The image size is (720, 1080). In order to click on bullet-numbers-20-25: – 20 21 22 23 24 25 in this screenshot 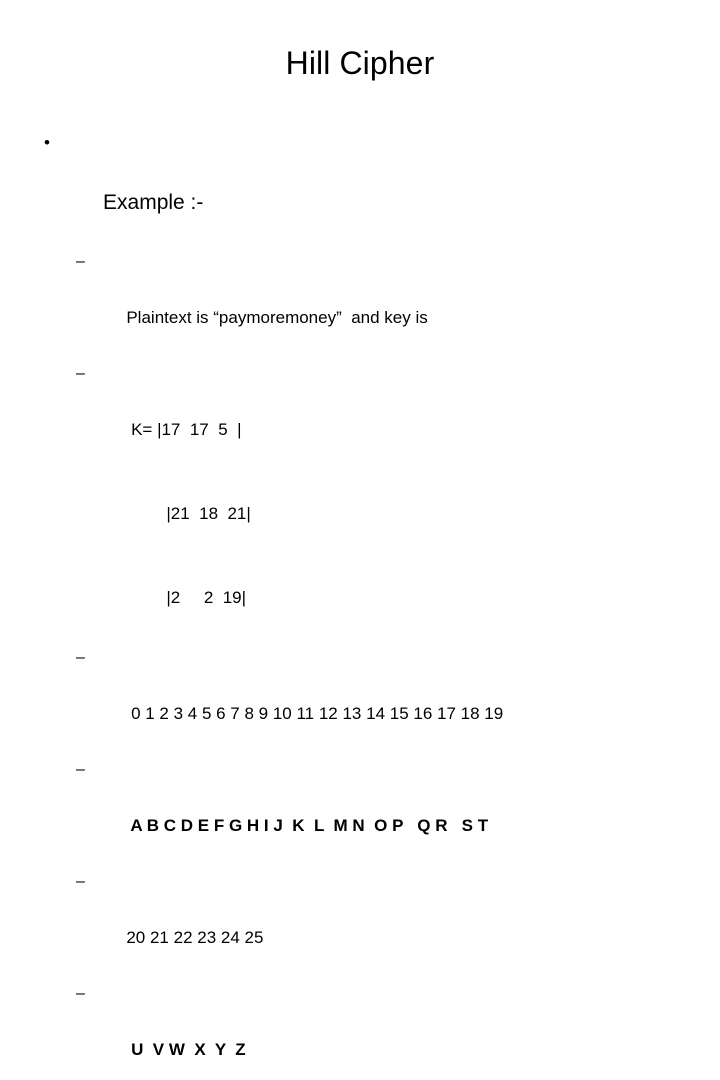, I will do `click(360, 924)`.